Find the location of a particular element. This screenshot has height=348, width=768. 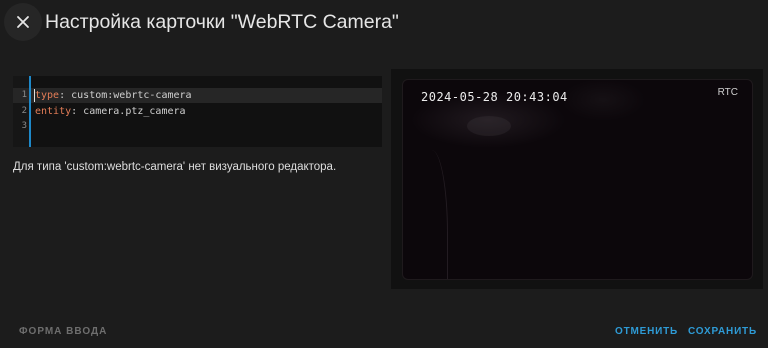

yaml-key: entity is located at coordinates (53, 111).